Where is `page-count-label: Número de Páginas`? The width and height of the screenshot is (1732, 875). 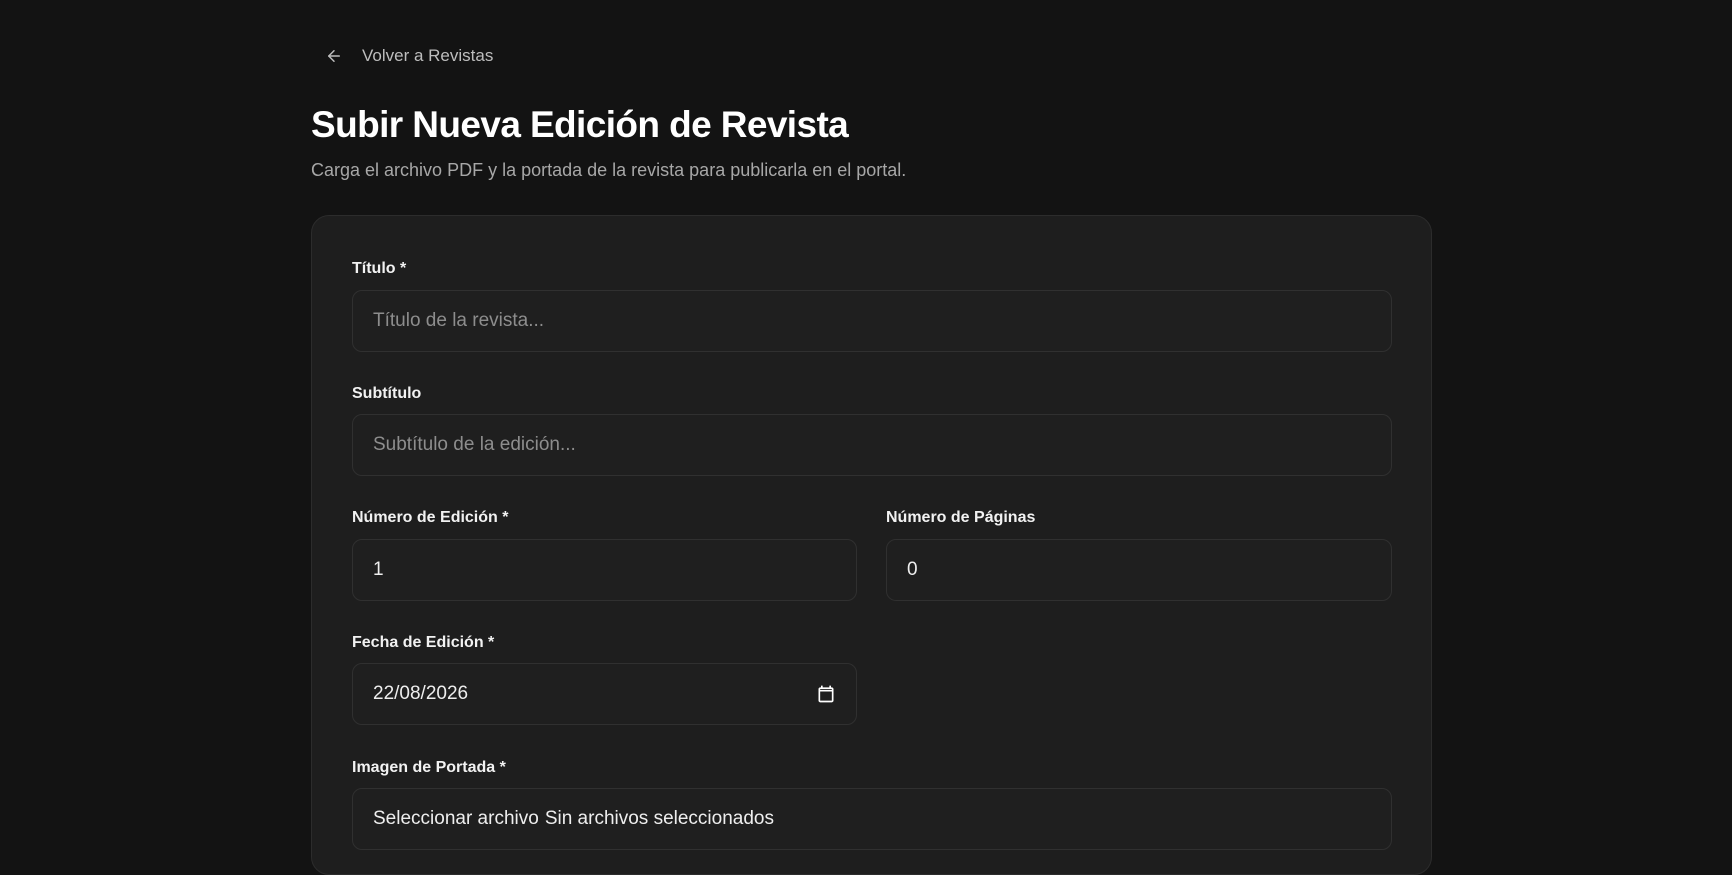 page-count-label: Número de Páginas is located at coordinates (961, 517).